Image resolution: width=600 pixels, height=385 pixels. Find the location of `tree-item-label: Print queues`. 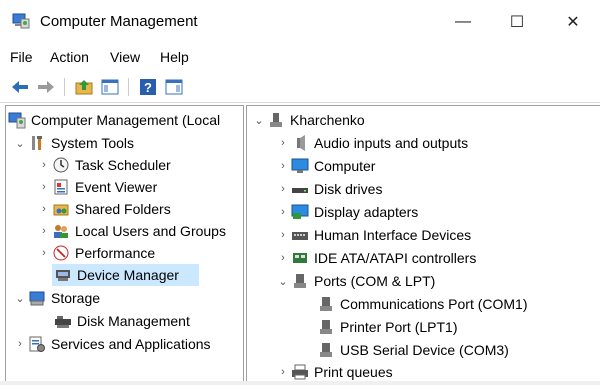

tree-item-label: Print queues is located at coordinates (353, 372).